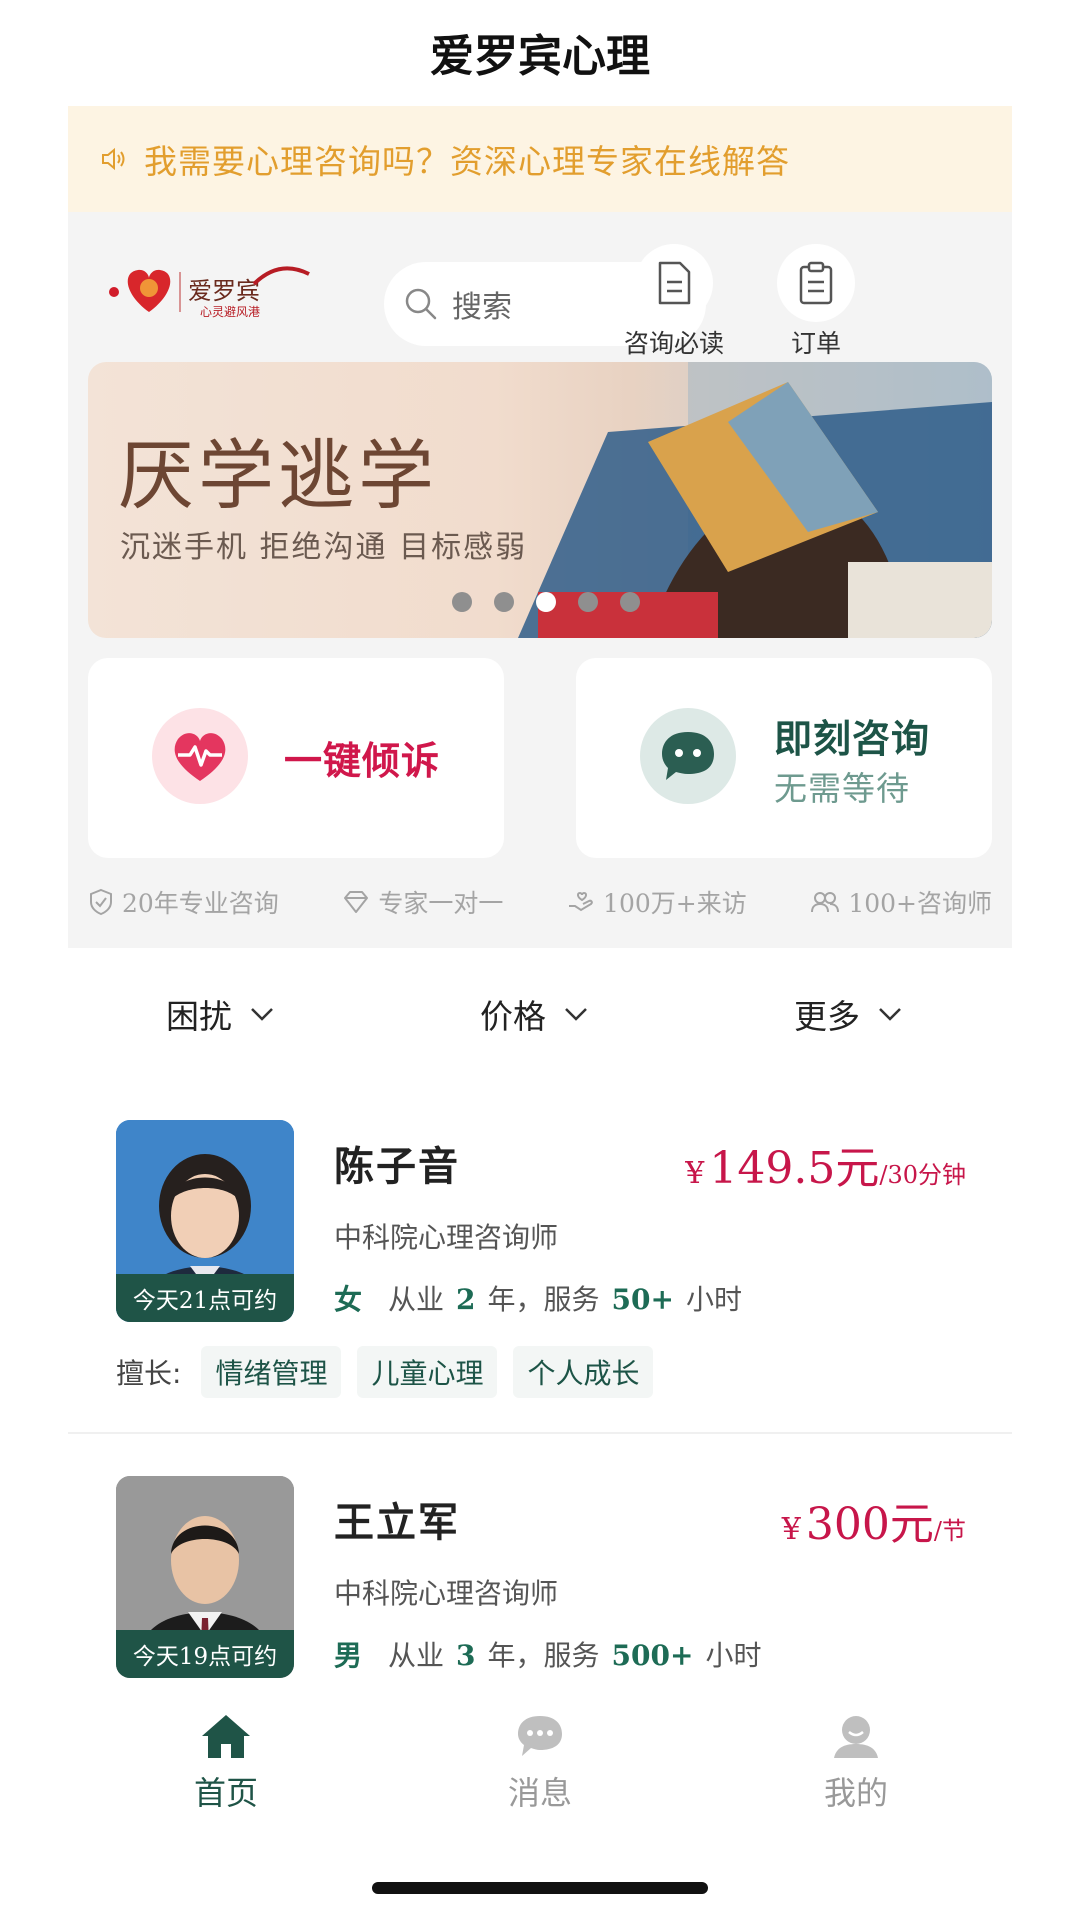 Image resolution: width=1080 pixels, height=1920 pixels. I want to click on logo-graphic: 爱罗宾 心灵避风港, so click(209, 292).